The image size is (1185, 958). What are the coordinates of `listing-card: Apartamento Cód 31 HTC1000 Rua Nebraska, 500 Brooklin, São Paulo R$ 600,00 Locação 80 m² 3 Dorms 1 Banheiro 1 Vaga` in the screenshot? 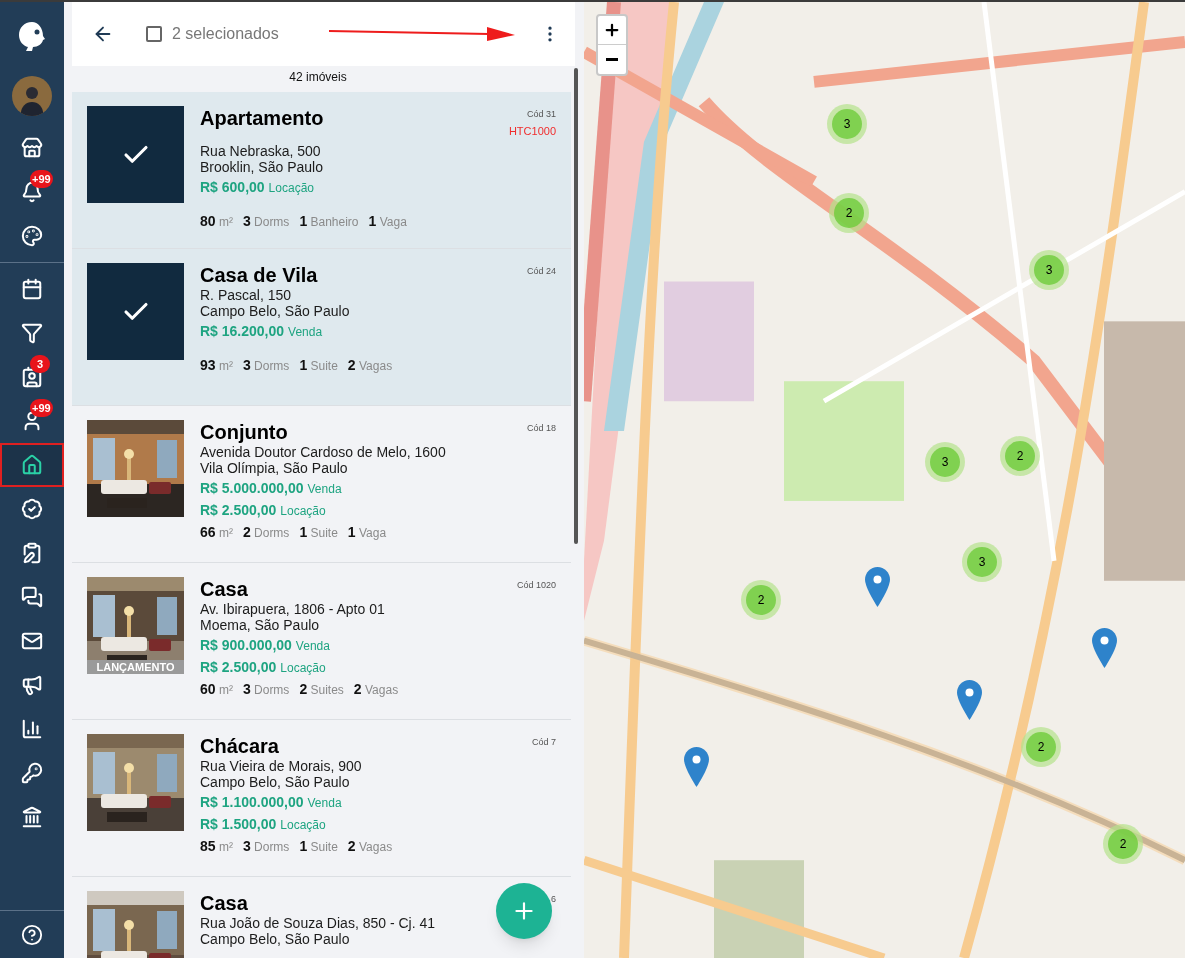 It's located at (321, 170).